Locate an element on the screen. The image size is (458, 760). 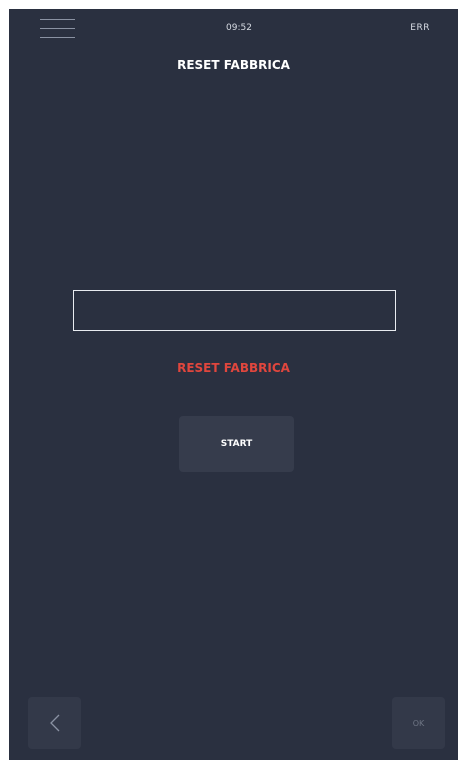
ok-button: OK is located at coordinates (418, 723).